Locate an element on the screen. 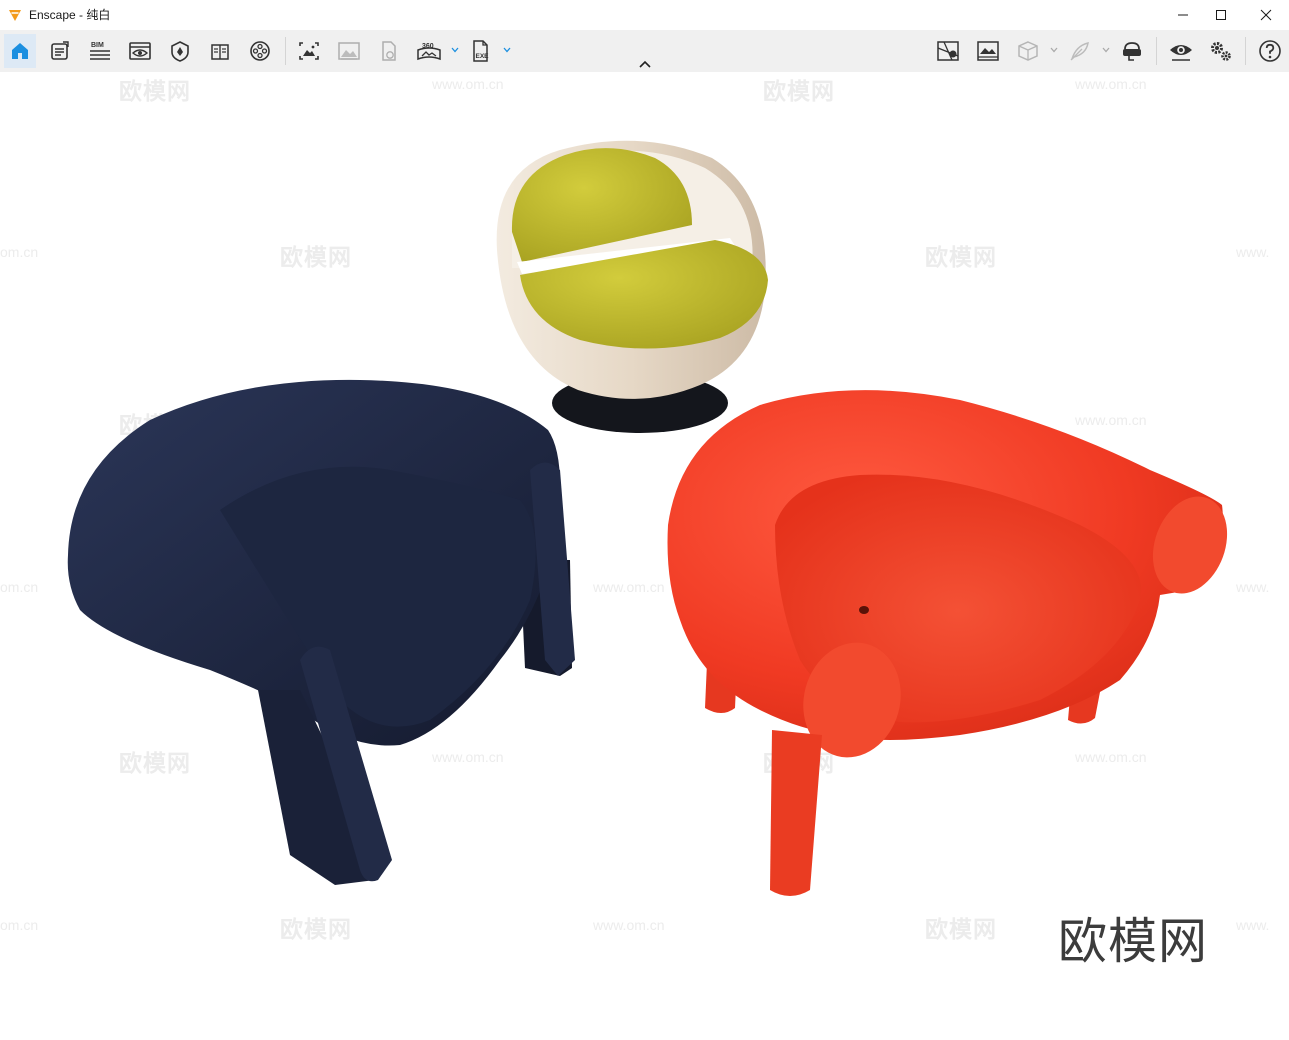  visual-settings-button is located at coordinates (988, 51).